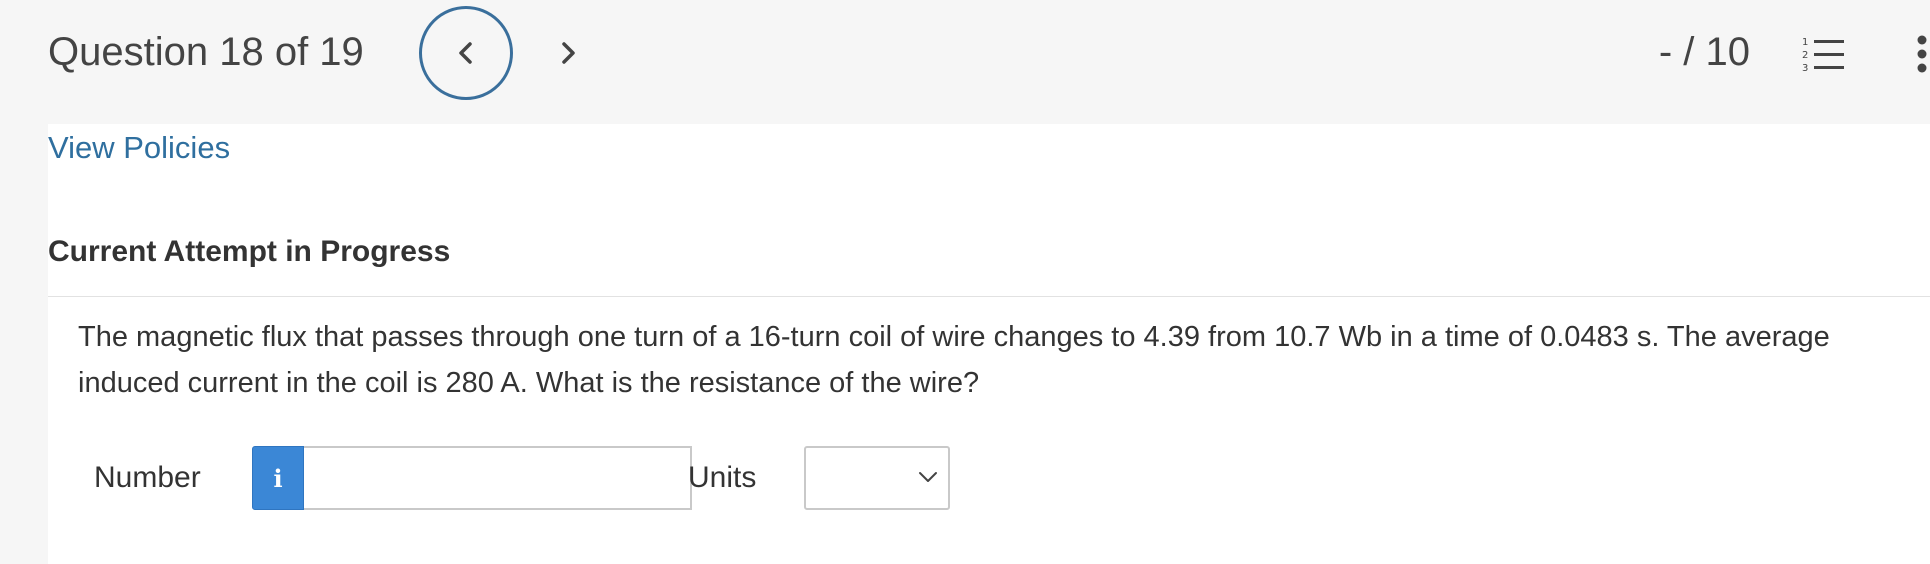 This screenshot has width=1930, height=564. I want to click on chevron-down-icon, so click(928, 477).